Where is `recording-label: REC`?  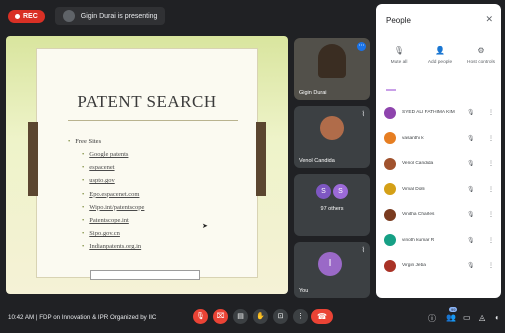
recording-label: REC is located at coordinates (30, 16).